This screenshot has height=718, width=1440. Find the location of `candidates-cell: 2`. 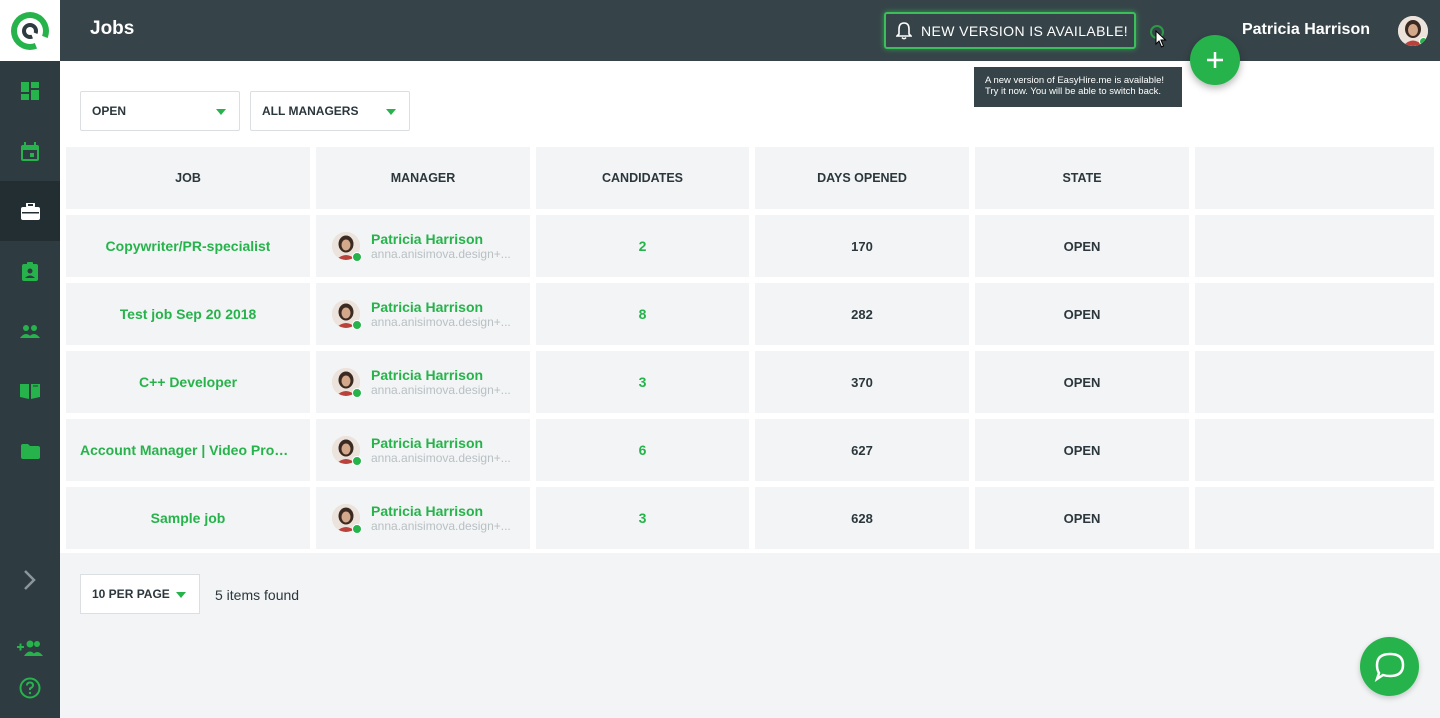

candidates-cell: 2 is located at coordinates (642, 246).